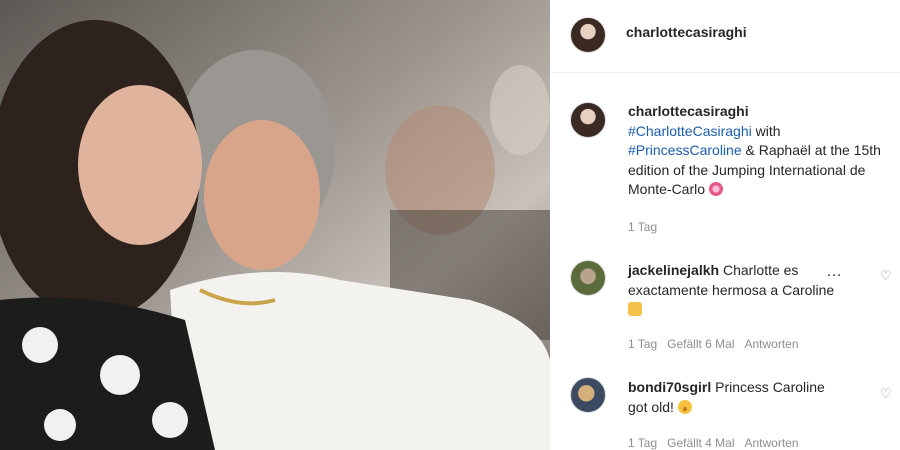  Describe the element at coordinates (700, 344) in the screenshot. I see `likes-count: Gefällt 6 Mal` at that location.